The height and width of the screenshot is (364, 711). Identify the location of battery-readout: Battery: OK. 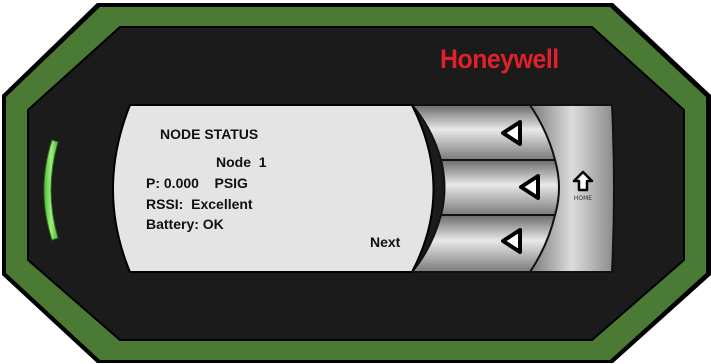
(185, 224).